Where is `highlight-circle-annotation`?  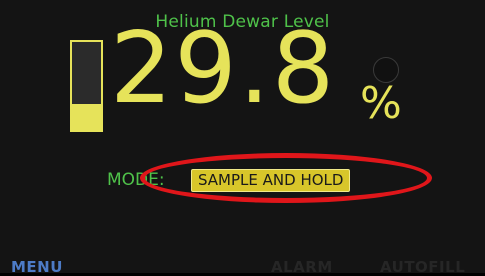
highlight-circle-annotation is located at coordinates (286, 178).